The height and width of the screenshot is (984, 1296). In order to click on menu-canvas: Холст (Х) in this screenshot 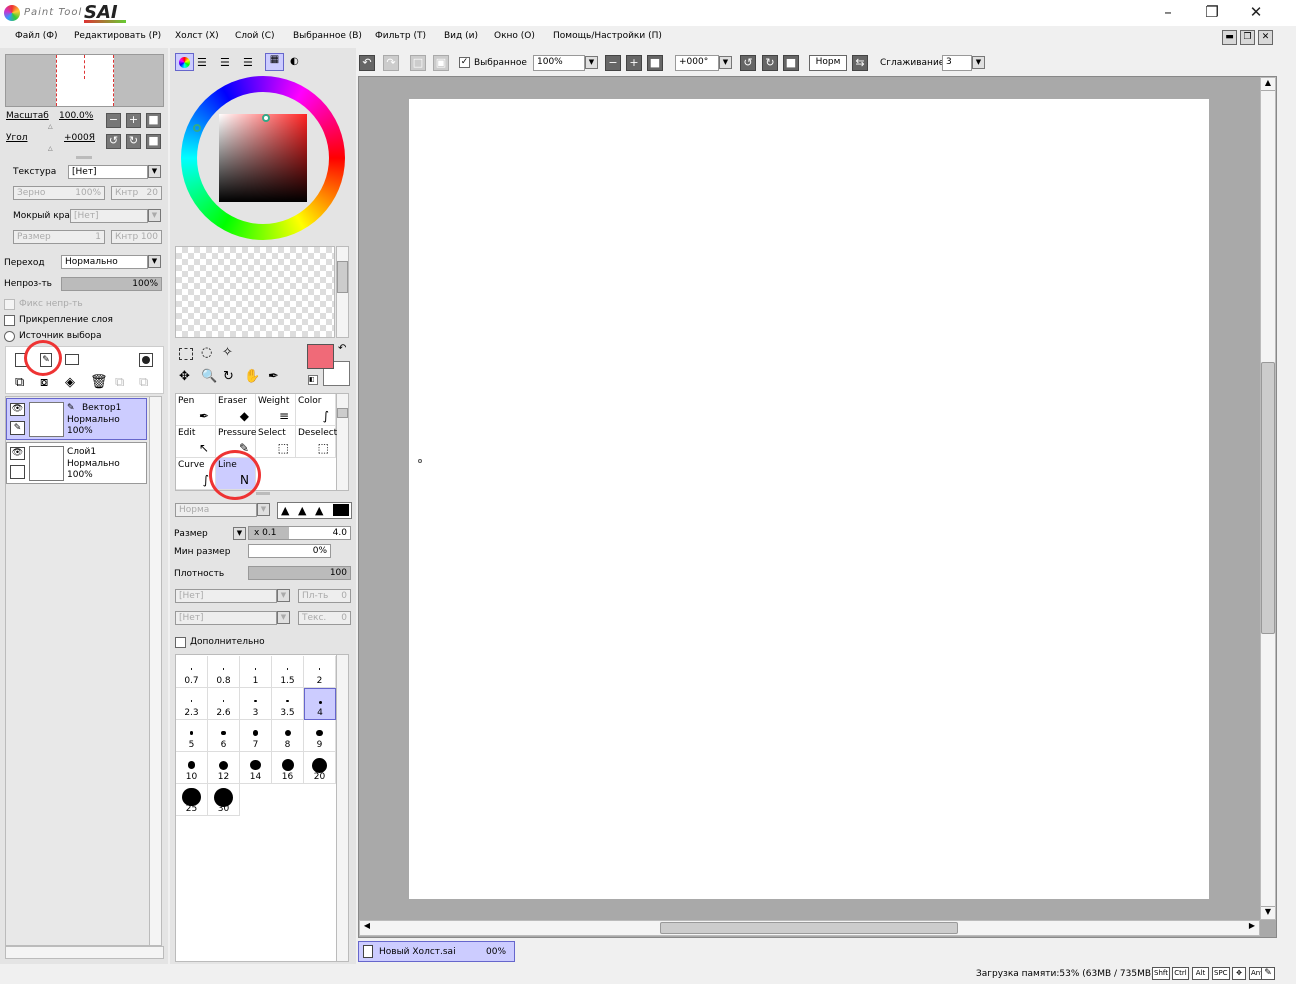, I will do `click(197, 36)`.